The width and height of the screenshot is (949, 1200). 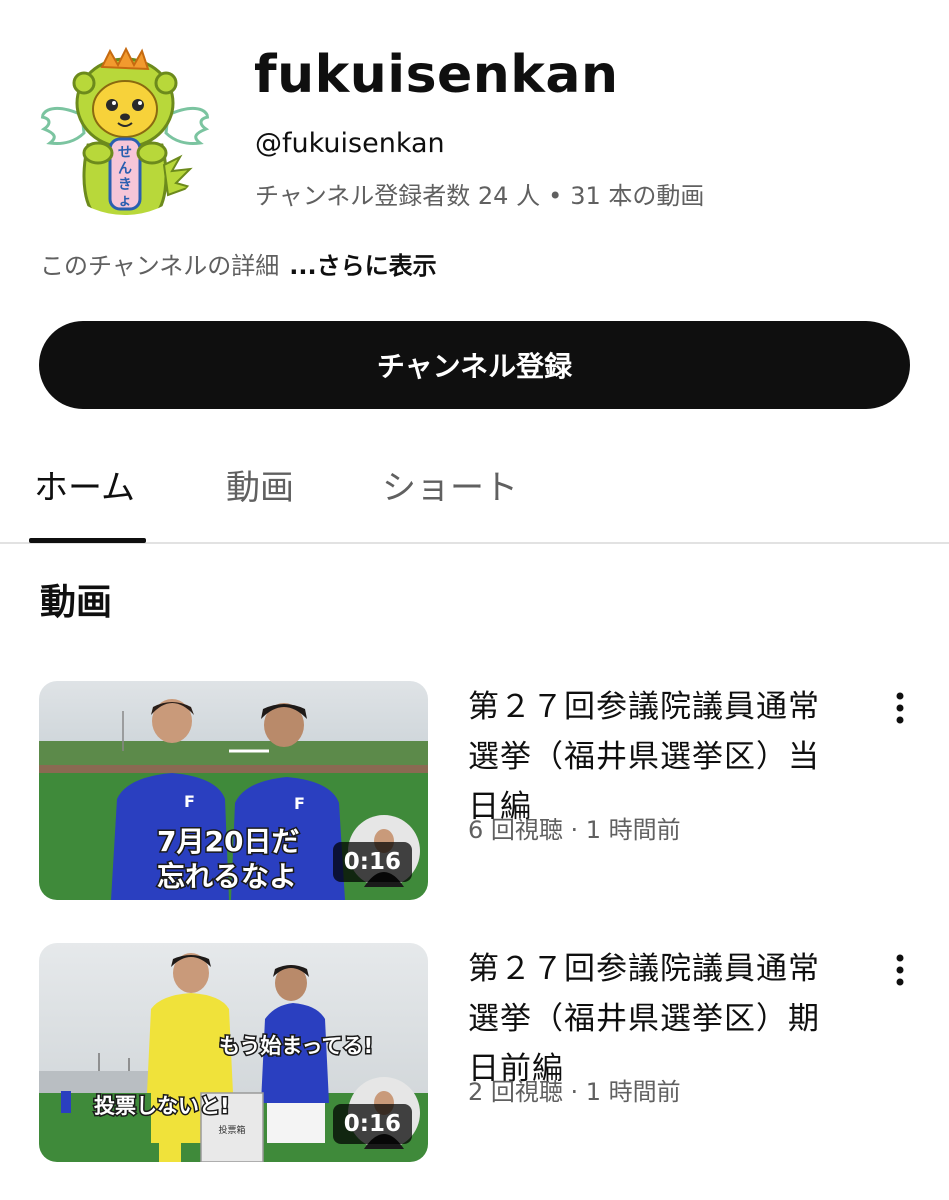 What do you see at coordinates (76, 602) in the screenshot?
I see `section-title-videos: 動画` at bounding box center [76, 602].